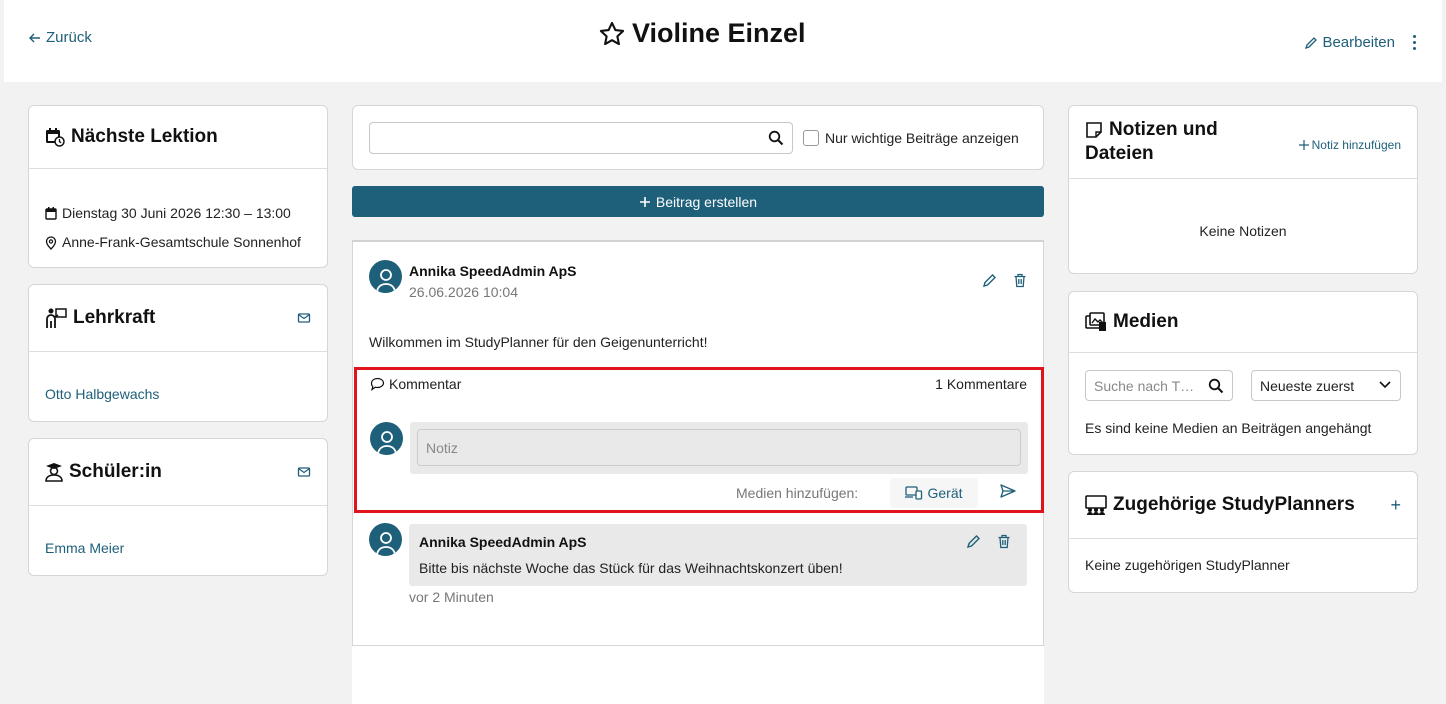  Describe the element at coordinates (178, 353) in the screenshot. I see `teacher-card: Lehrkraft Otto Halbgewachs` at that location.